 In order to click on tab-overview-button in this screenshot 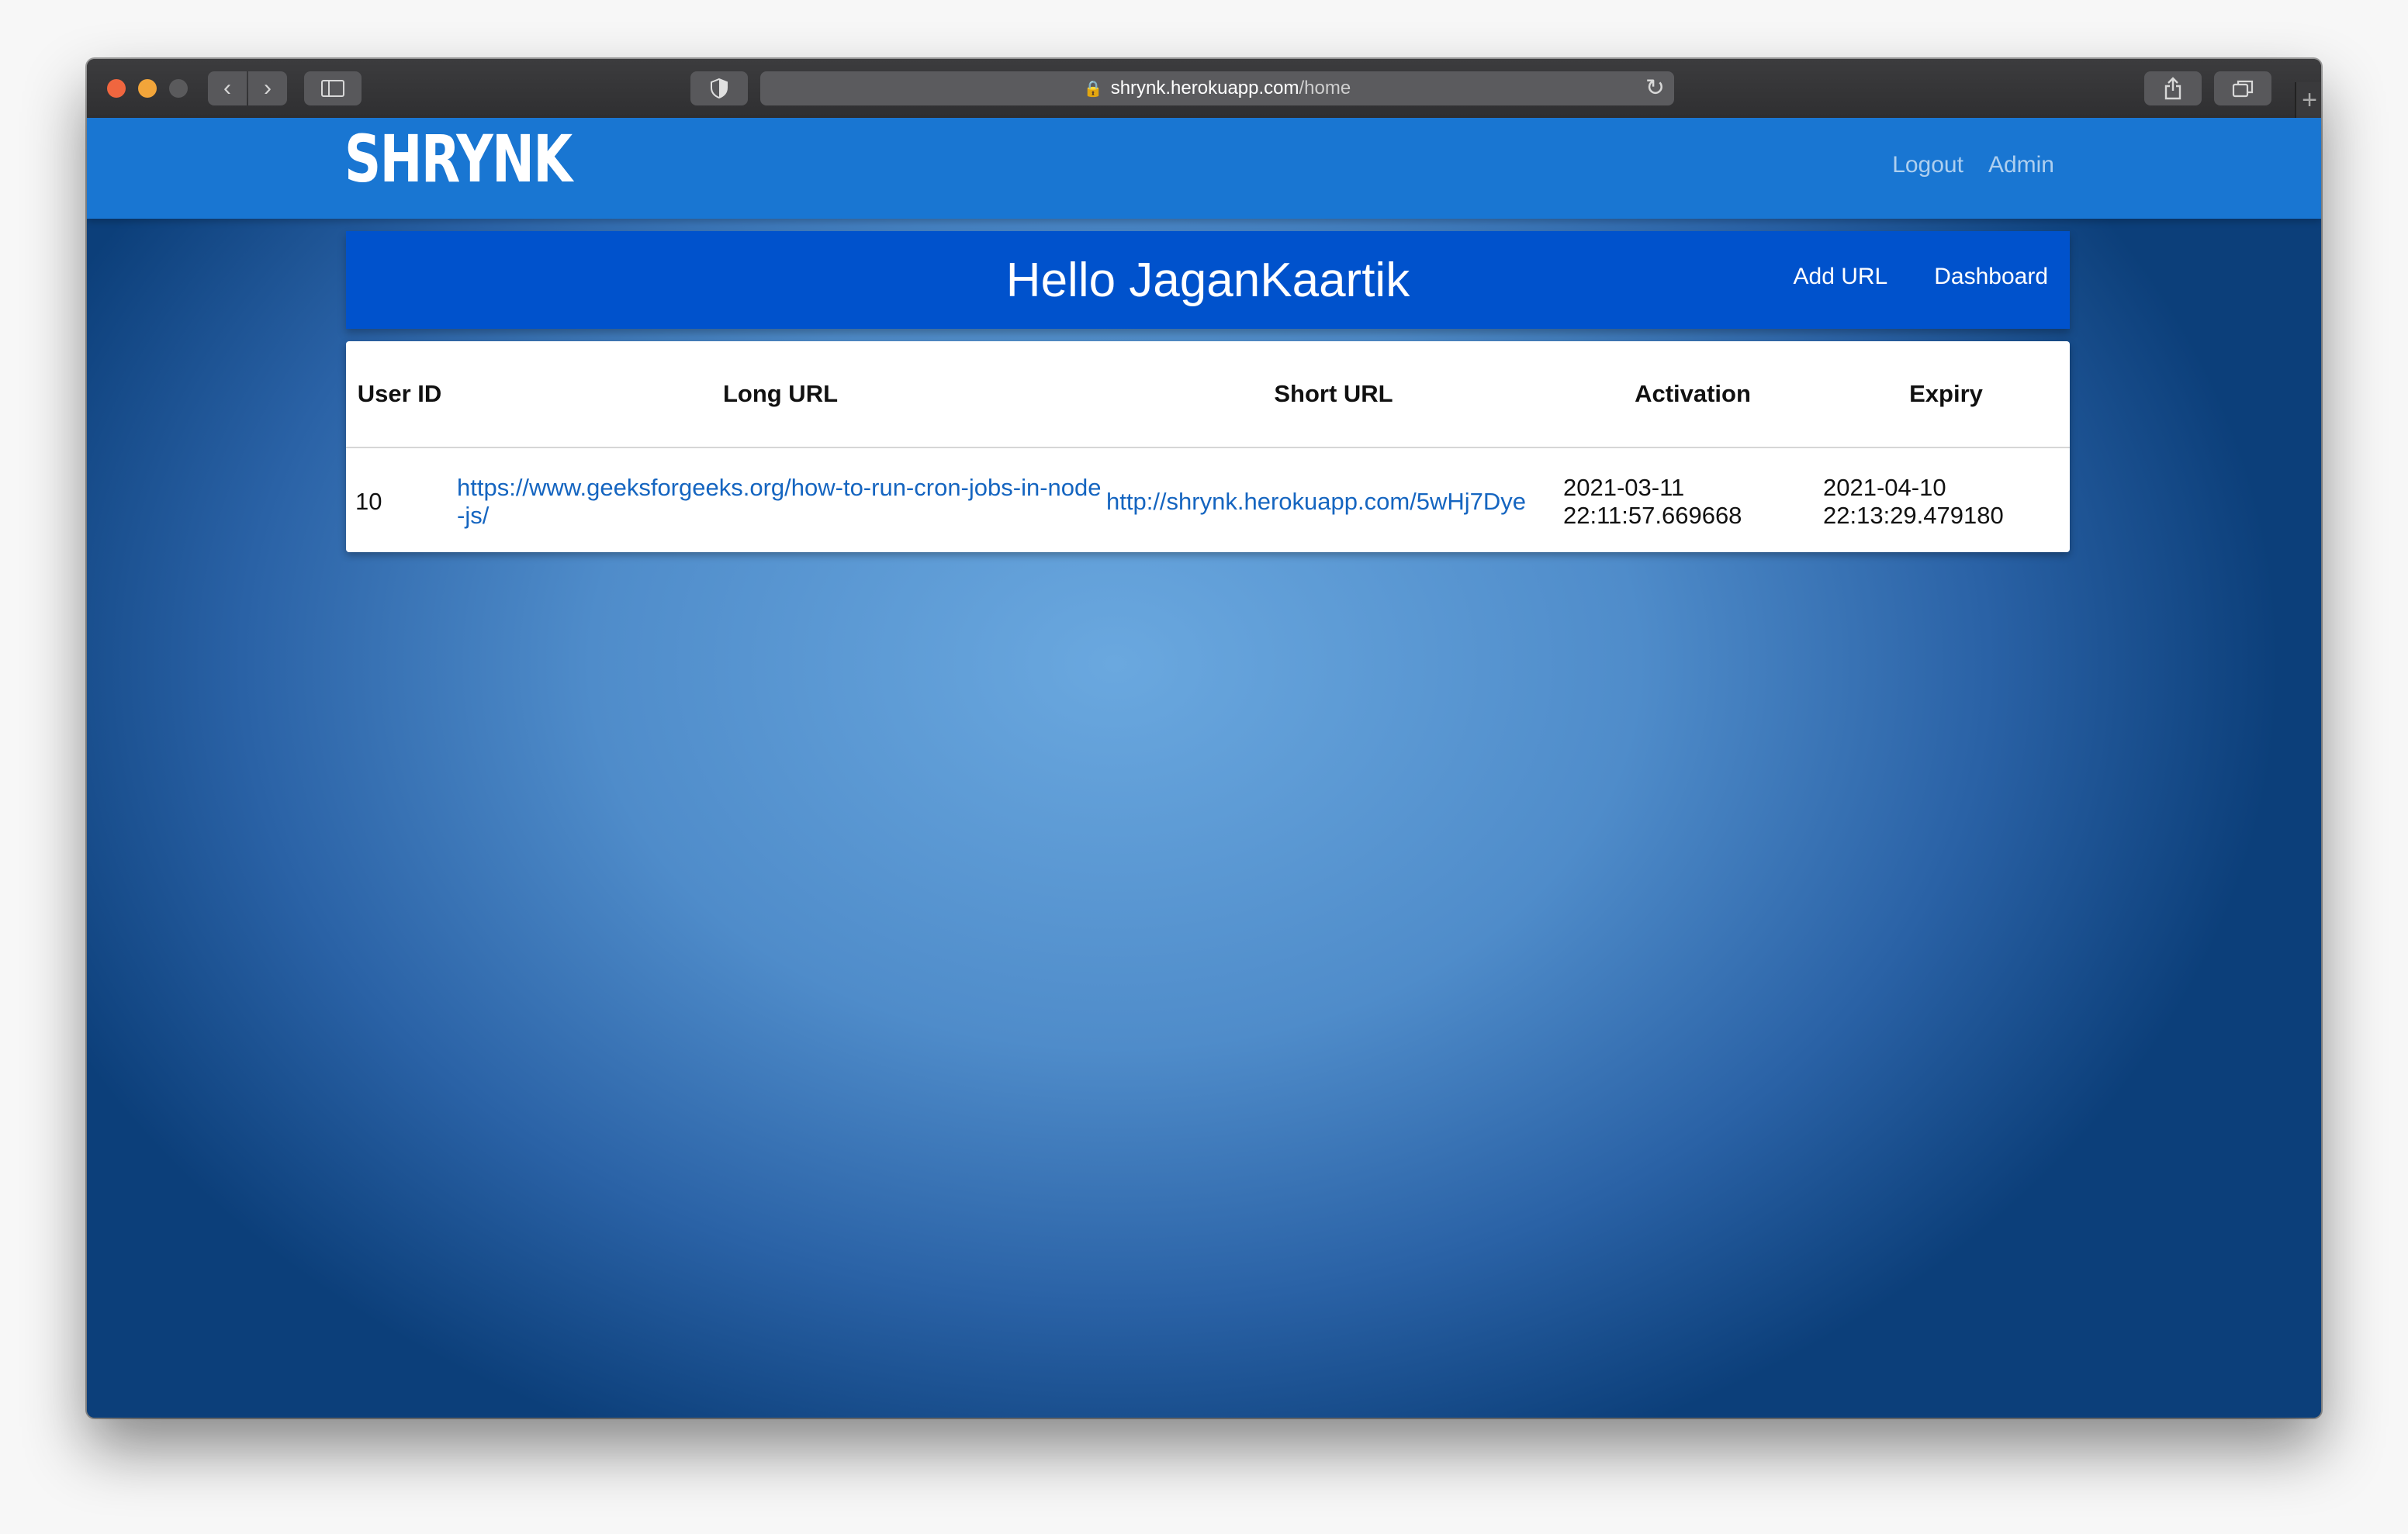, I will do `click(2242, 88)`.